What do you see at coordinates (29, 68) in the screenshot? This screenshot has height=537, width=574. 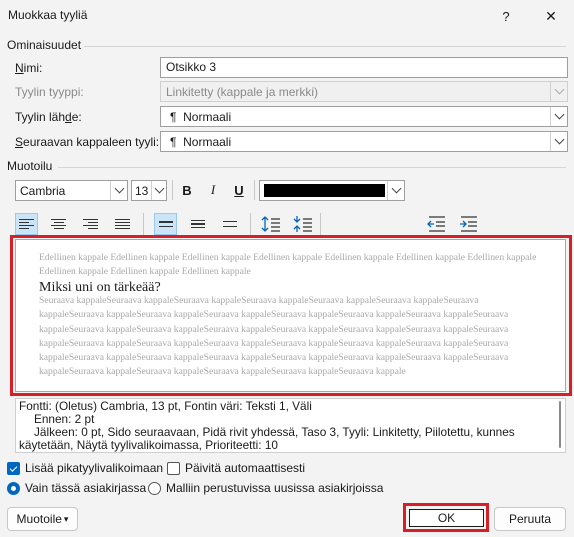 I see `name-label: Nimi:` at bounding box center [29, 68].